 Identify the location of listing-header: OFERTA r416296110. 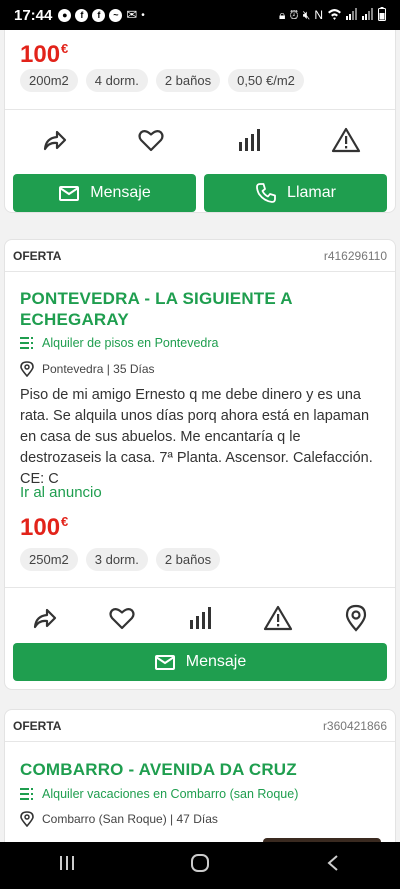
(200, 256).